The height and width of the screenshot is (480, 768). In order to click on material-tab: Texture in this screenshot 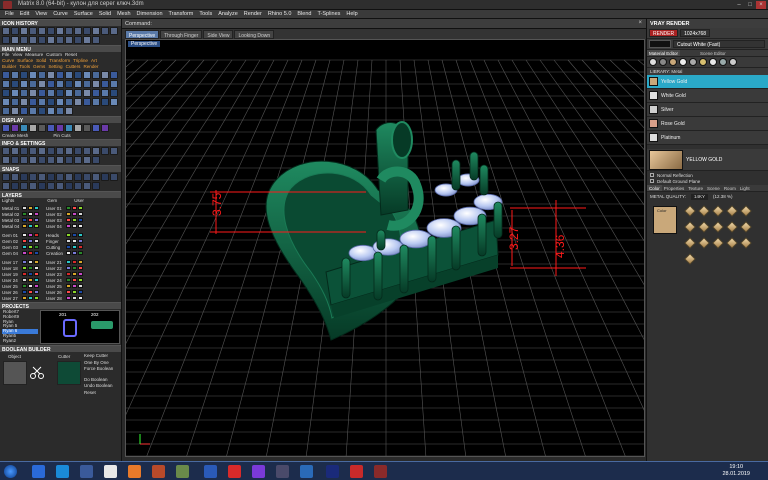, I will do `click(695, 188)`.